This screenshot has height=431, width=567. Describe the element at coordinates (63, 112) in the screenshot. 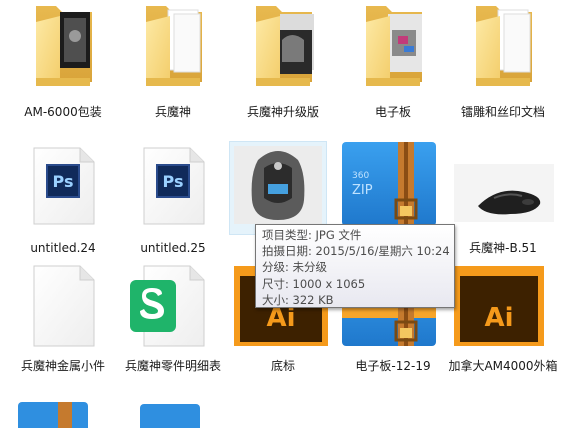

I see `file-label: AM-6000包装` at that location.